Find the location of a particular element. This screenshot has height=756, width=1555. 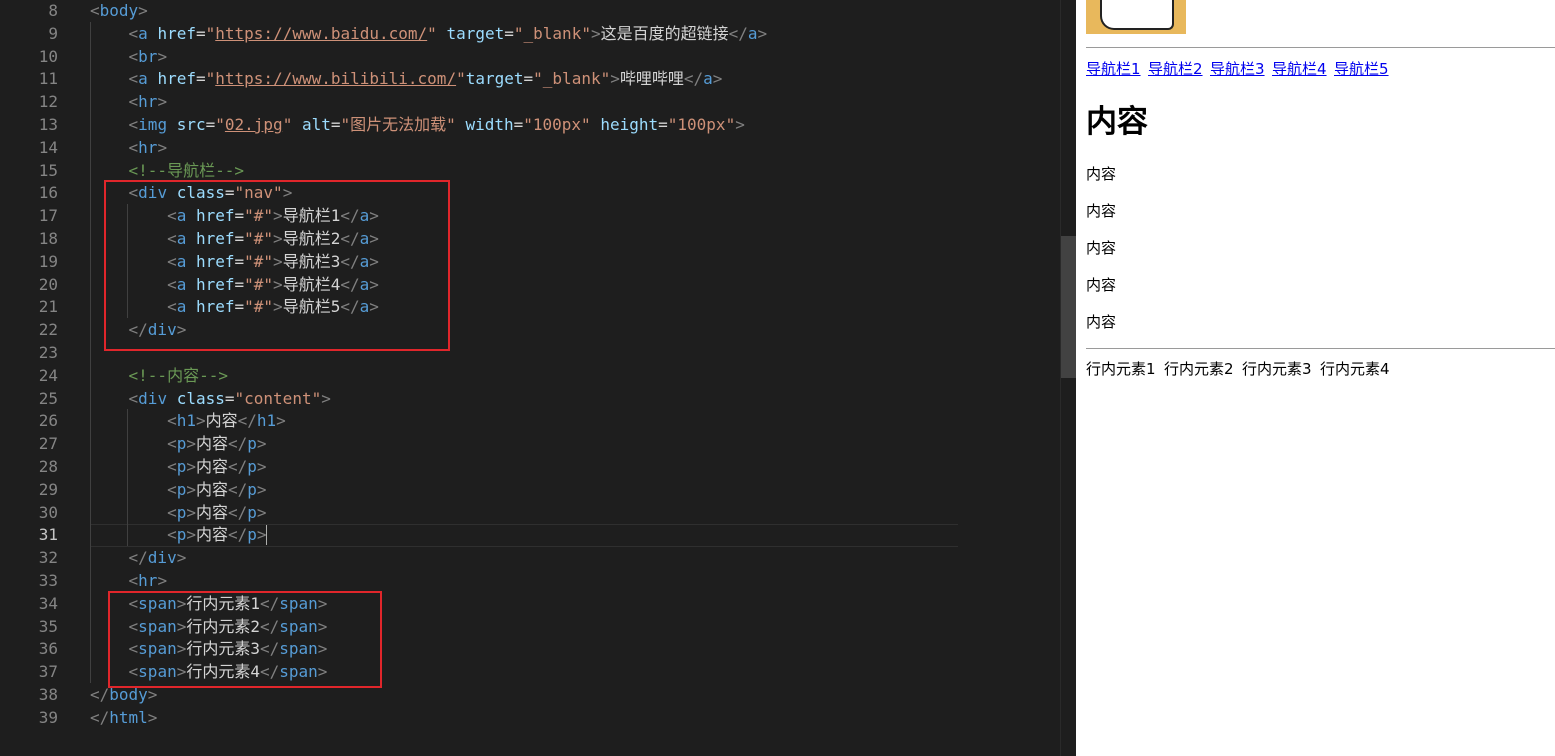

code-line: <!--内容--> is located at coordinates (159, 376).